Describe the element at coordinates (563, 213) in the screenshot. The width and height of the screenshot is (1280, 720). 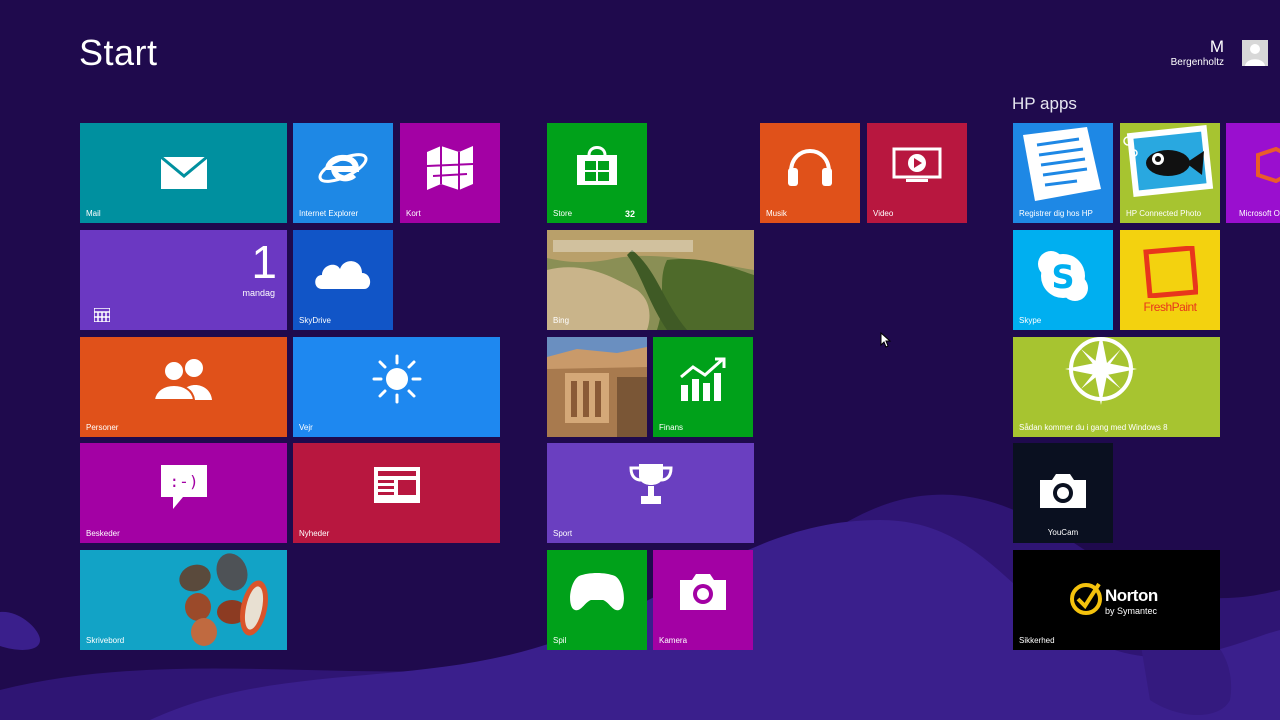
I see `tile-label: Store` at that location.